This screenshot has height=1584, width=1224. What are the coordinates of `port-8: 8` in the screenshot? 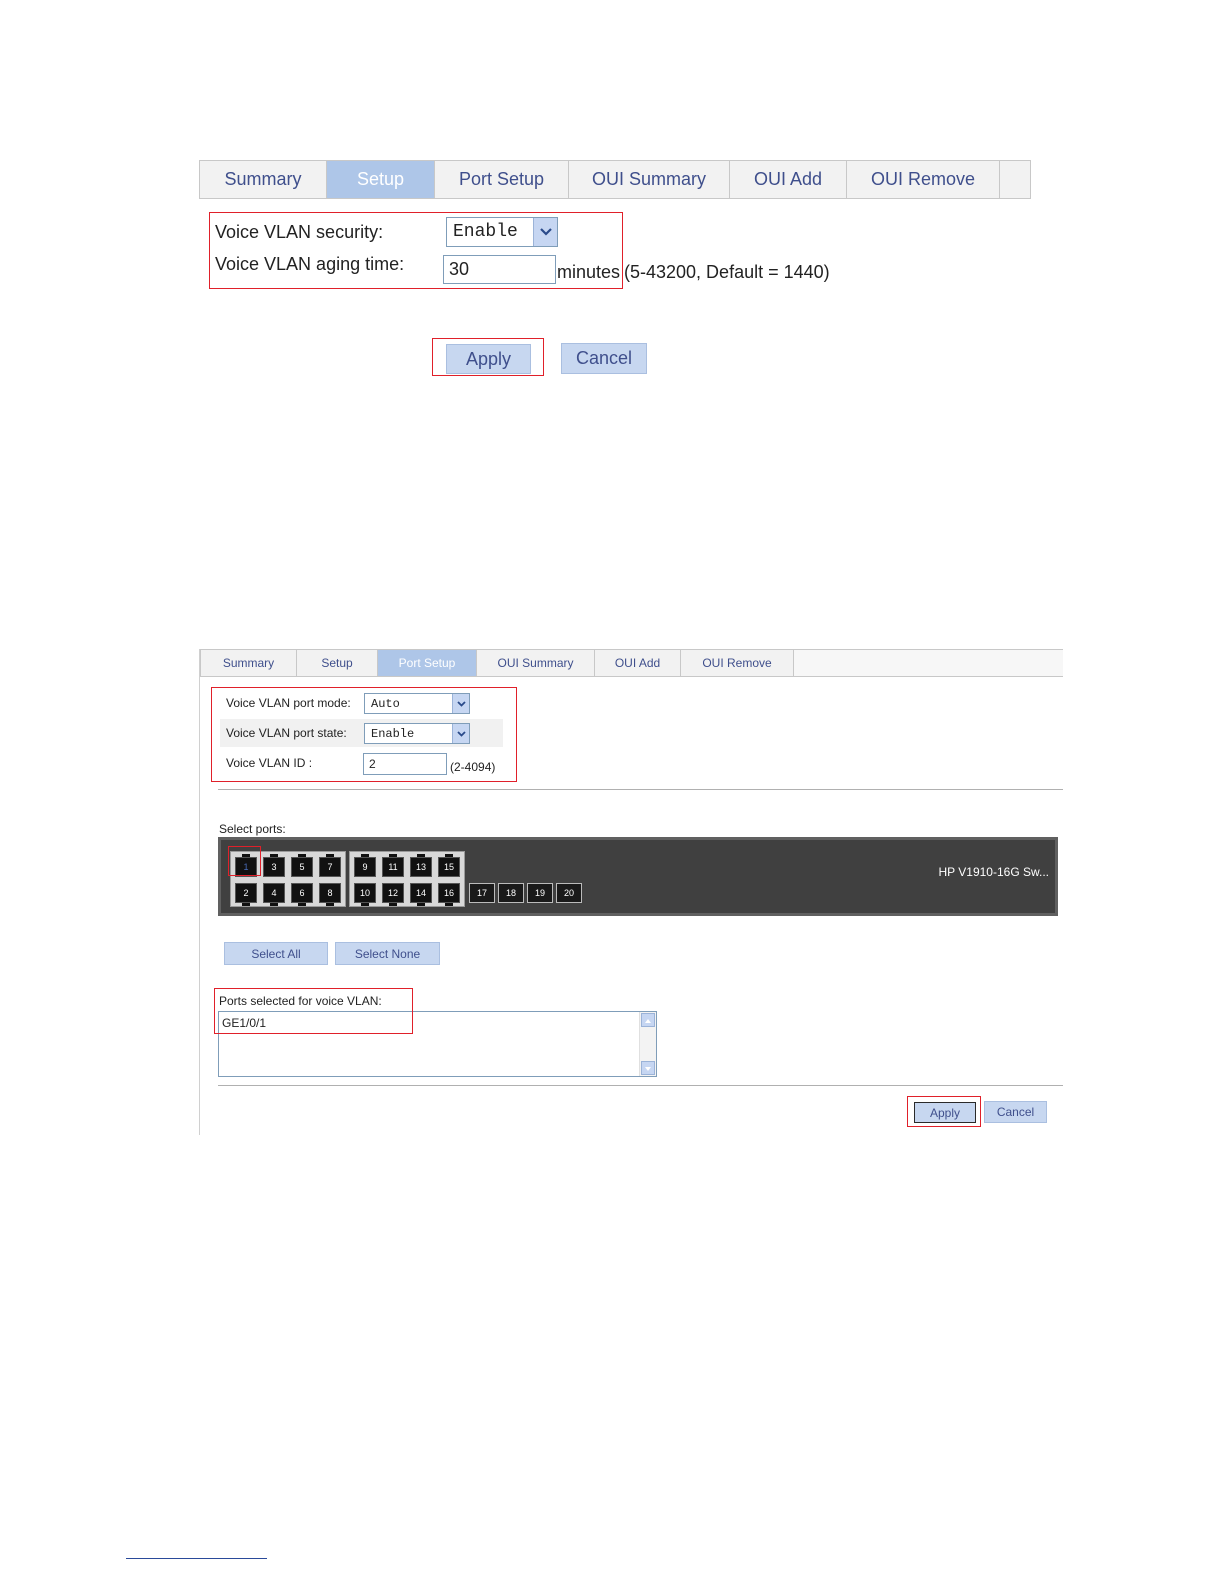 It's located at (330, 894).